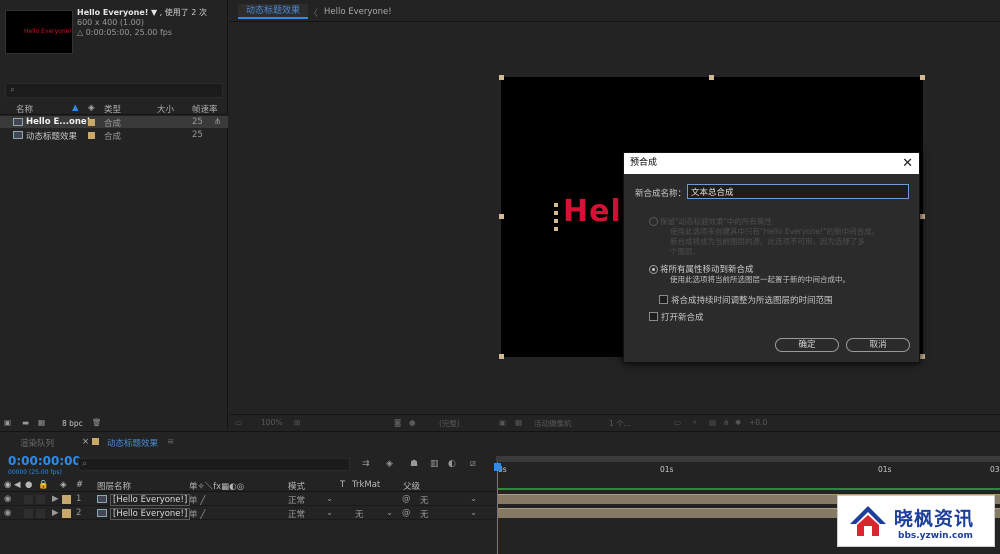 Image resolution: width=1000 pixels, height=554 pixels. What do you see at coordinates (37, 443) in the screenshot?
I see `tab-render-queue: 渲染队列` at bounding box center [37, 443].